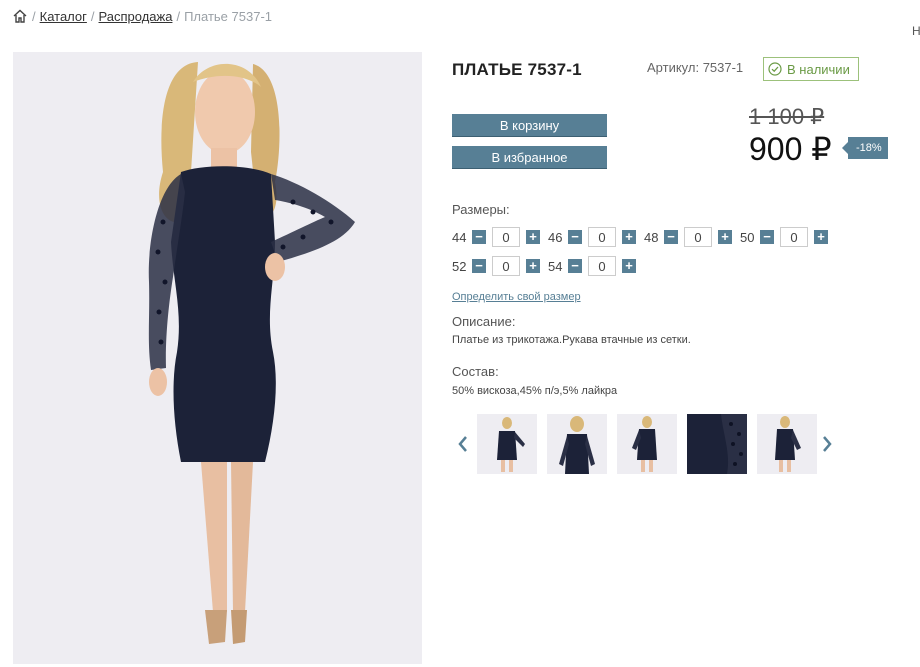 The image size is (920, 667). What do you see at coordinates (481, 209) in the screenshot?
I see `sizes-label: Размеры:` at bounding box center [481, 209].